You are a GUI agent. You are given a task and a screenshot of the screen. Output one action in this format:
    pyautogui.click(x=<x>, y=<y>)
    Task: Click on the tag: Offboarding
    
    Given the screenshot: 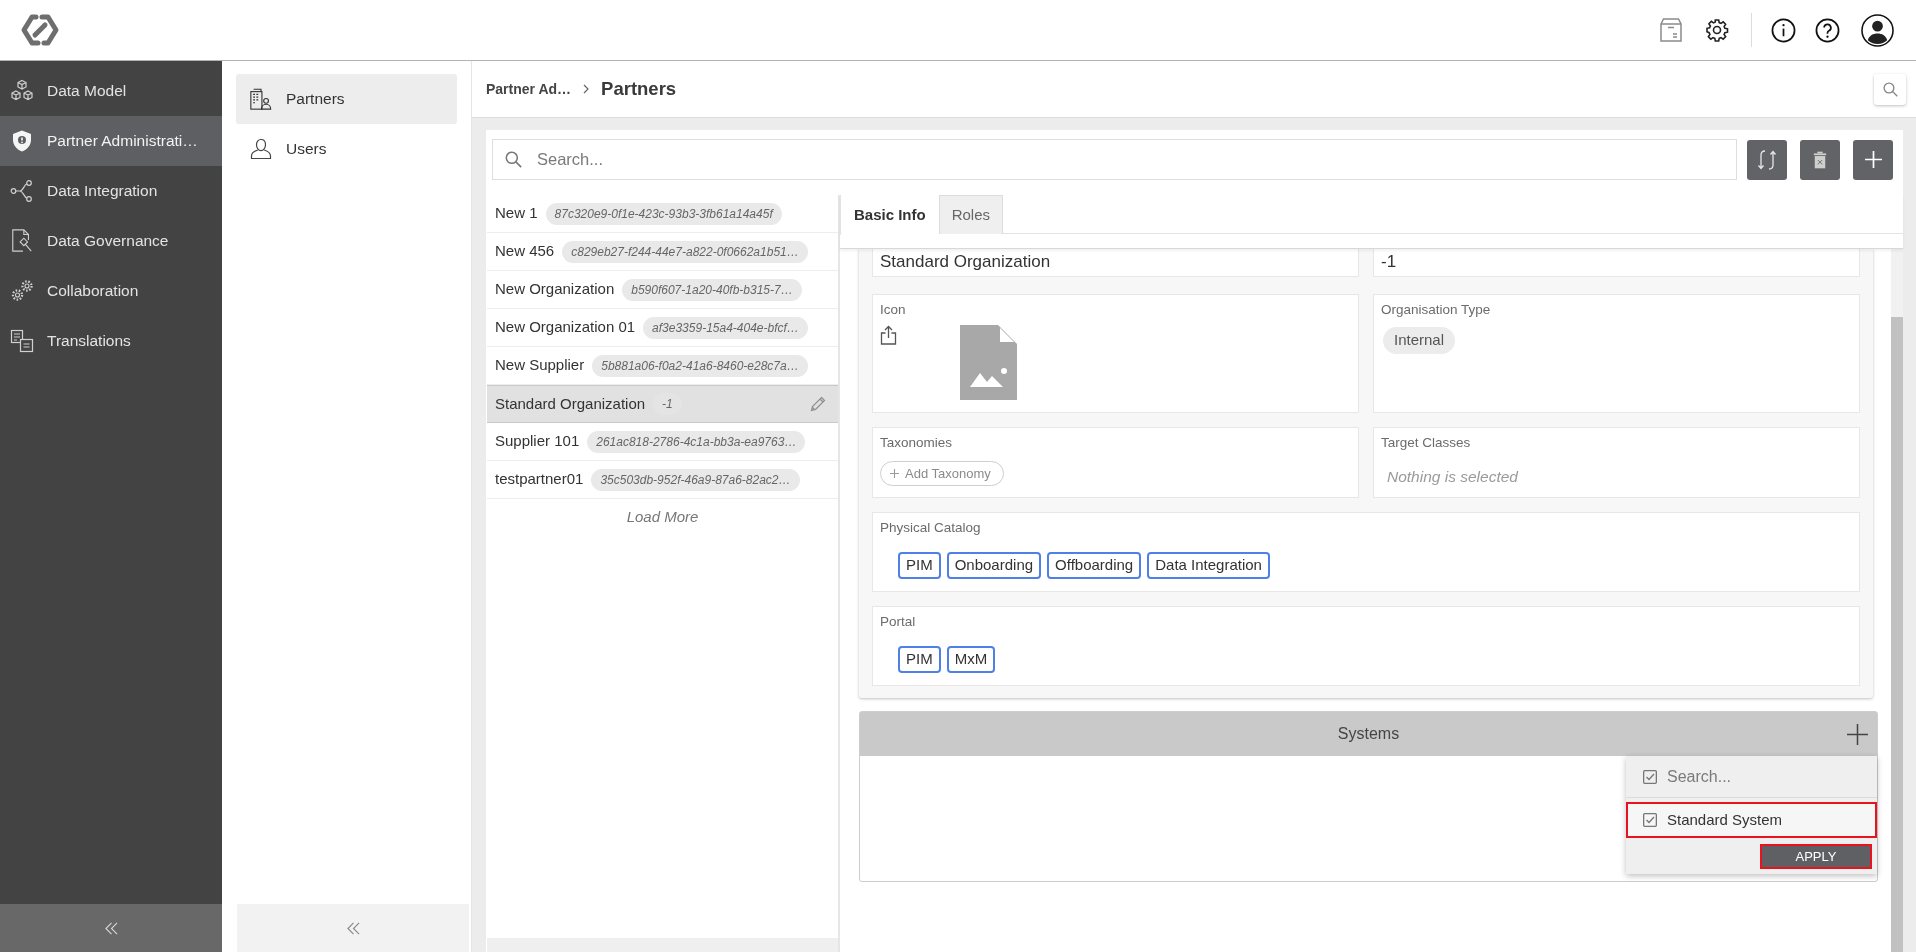 What is the action you would take?
    pyautogui.click(x=1094, y=565)
    